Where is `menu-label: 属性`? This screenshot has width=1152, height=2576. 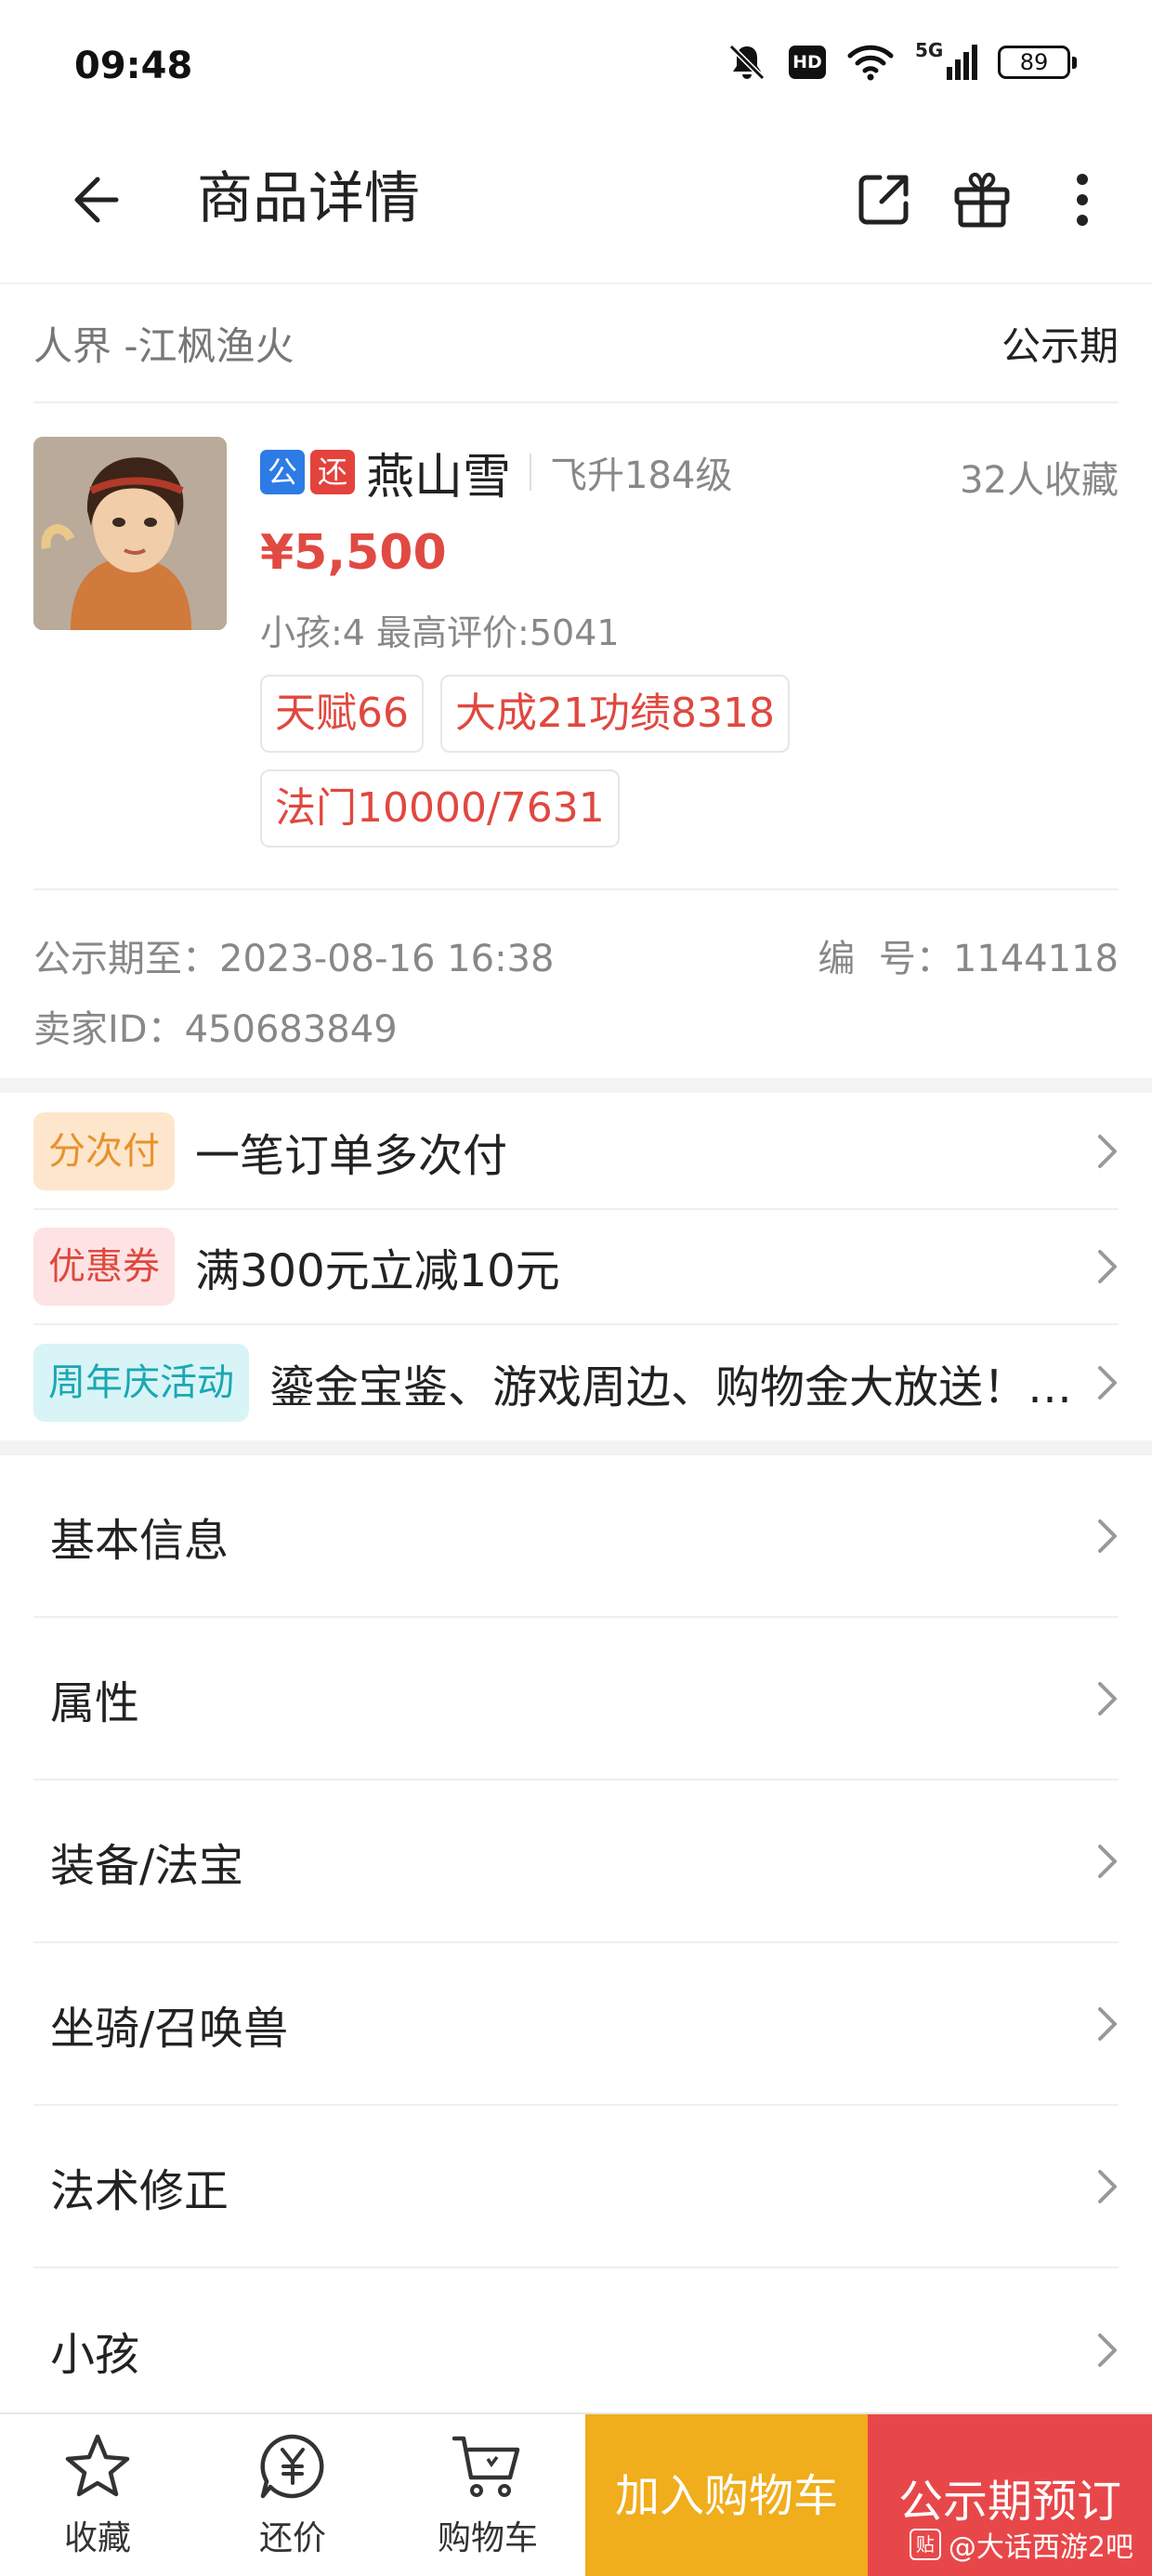 menu-label: 属性 is located at coordinates (95, 1702).